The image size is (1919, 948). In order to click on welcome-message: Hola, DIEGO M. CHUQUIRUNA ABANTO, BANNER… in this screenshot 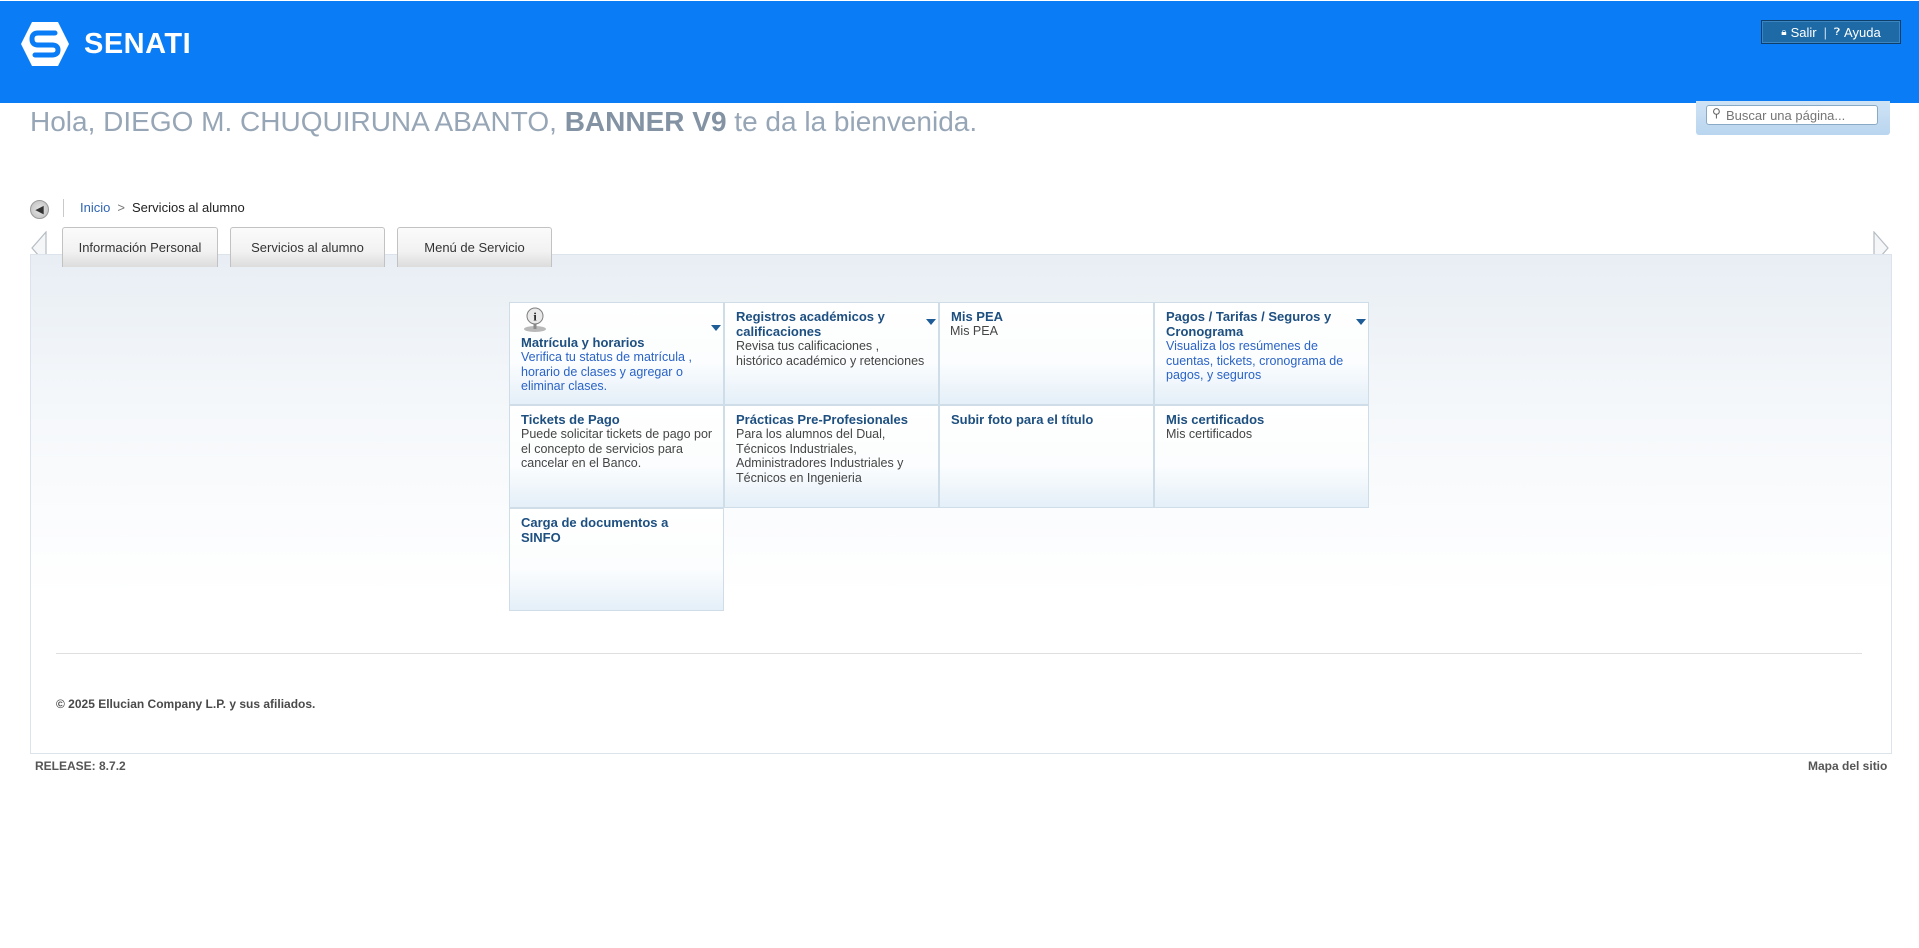, I will do `click(503, 122)`.